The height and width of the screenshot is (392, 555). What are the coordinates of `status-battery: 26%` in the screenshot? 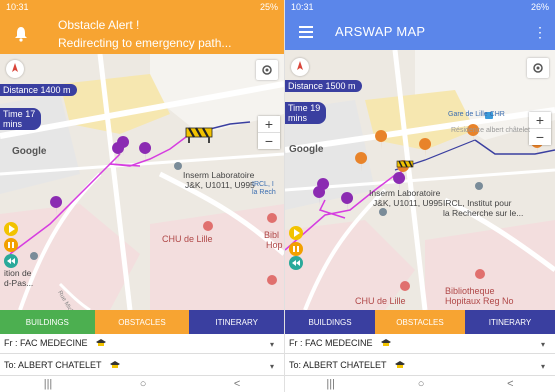 It's located at (539, 7).